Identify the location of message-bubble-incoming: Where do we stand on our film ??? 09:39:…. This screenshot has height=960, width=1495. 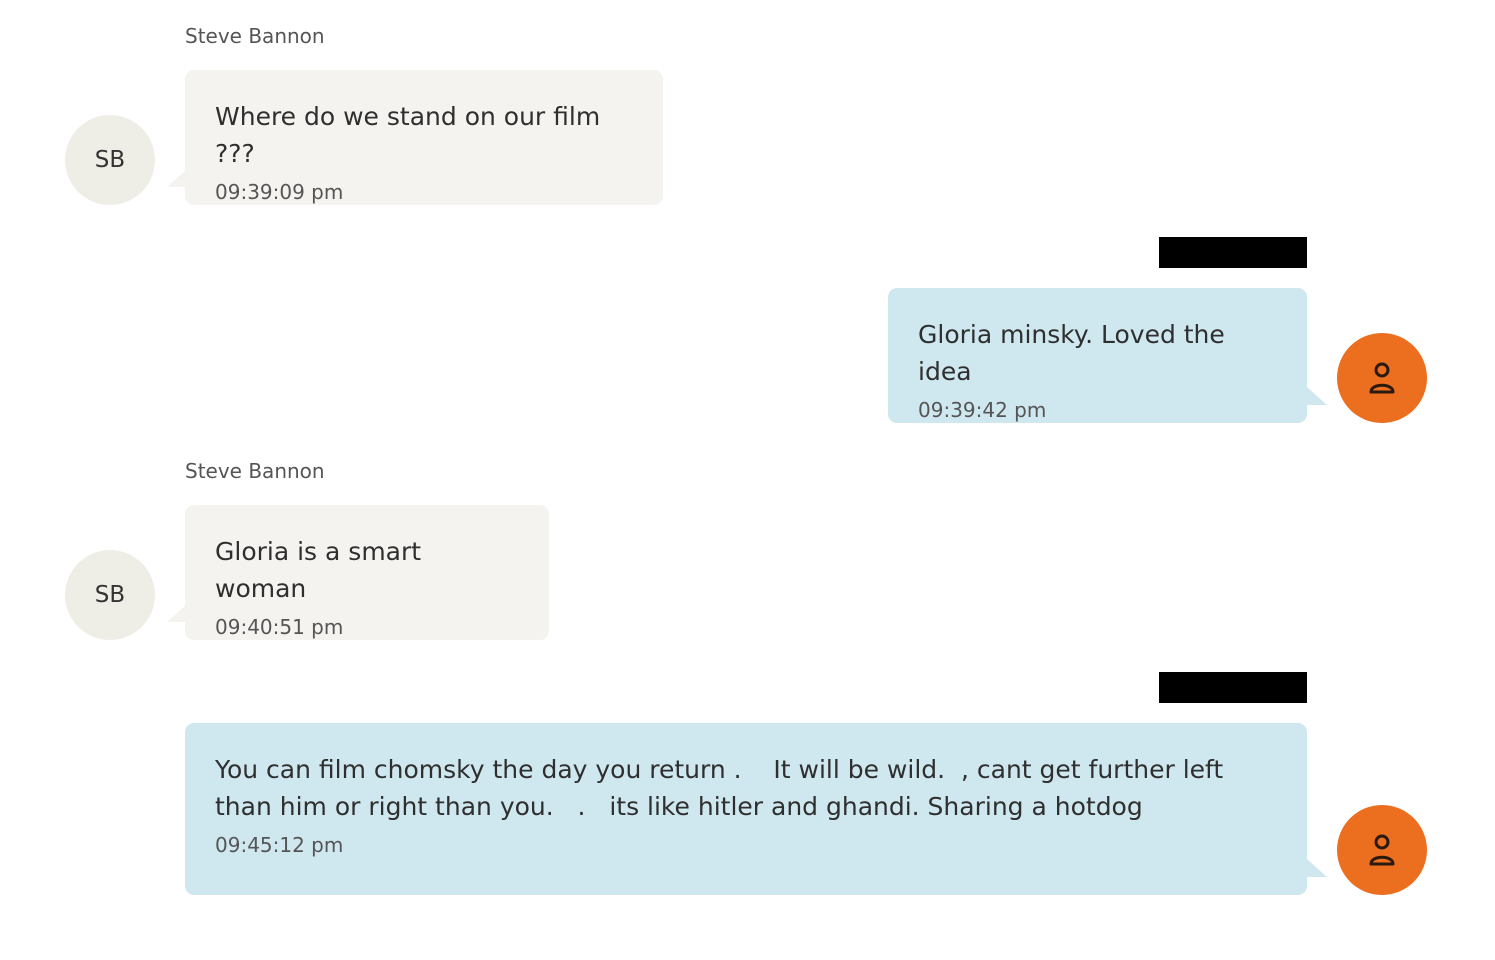
(415, 137).